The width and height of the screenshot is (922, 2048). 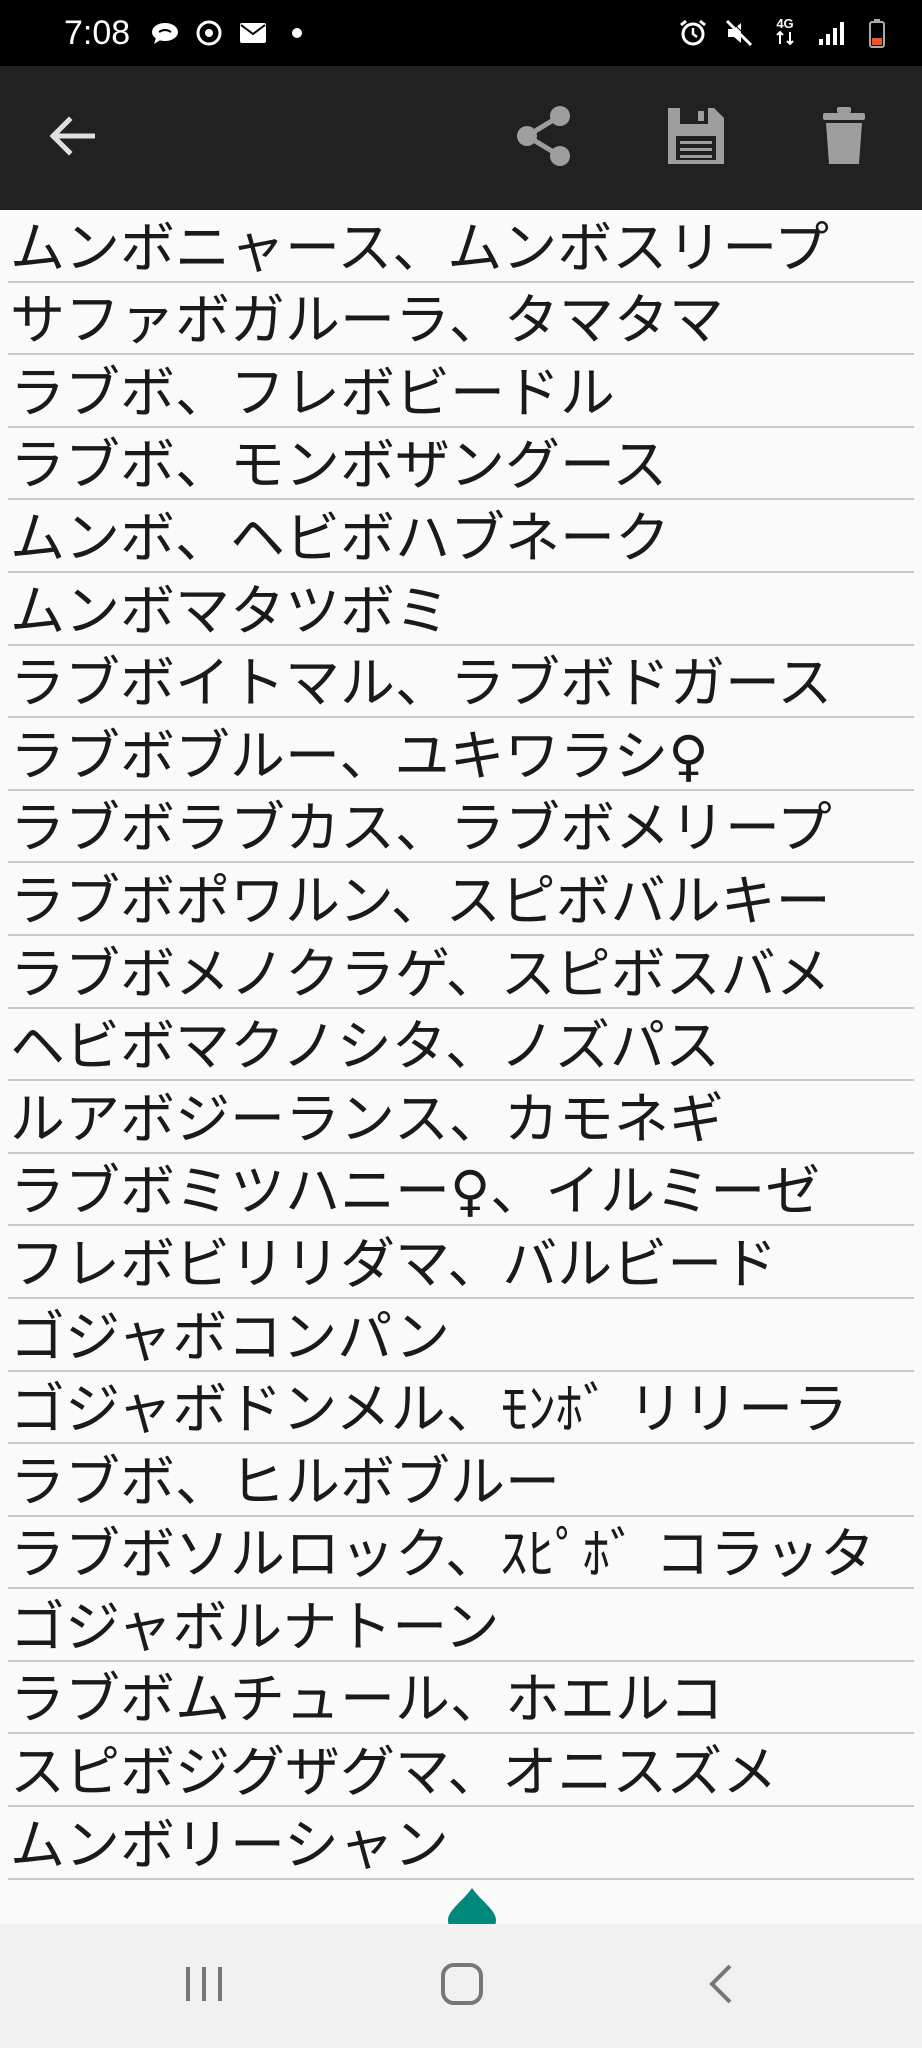 I want to click on recents-icon, so click(x=204, y=1986).